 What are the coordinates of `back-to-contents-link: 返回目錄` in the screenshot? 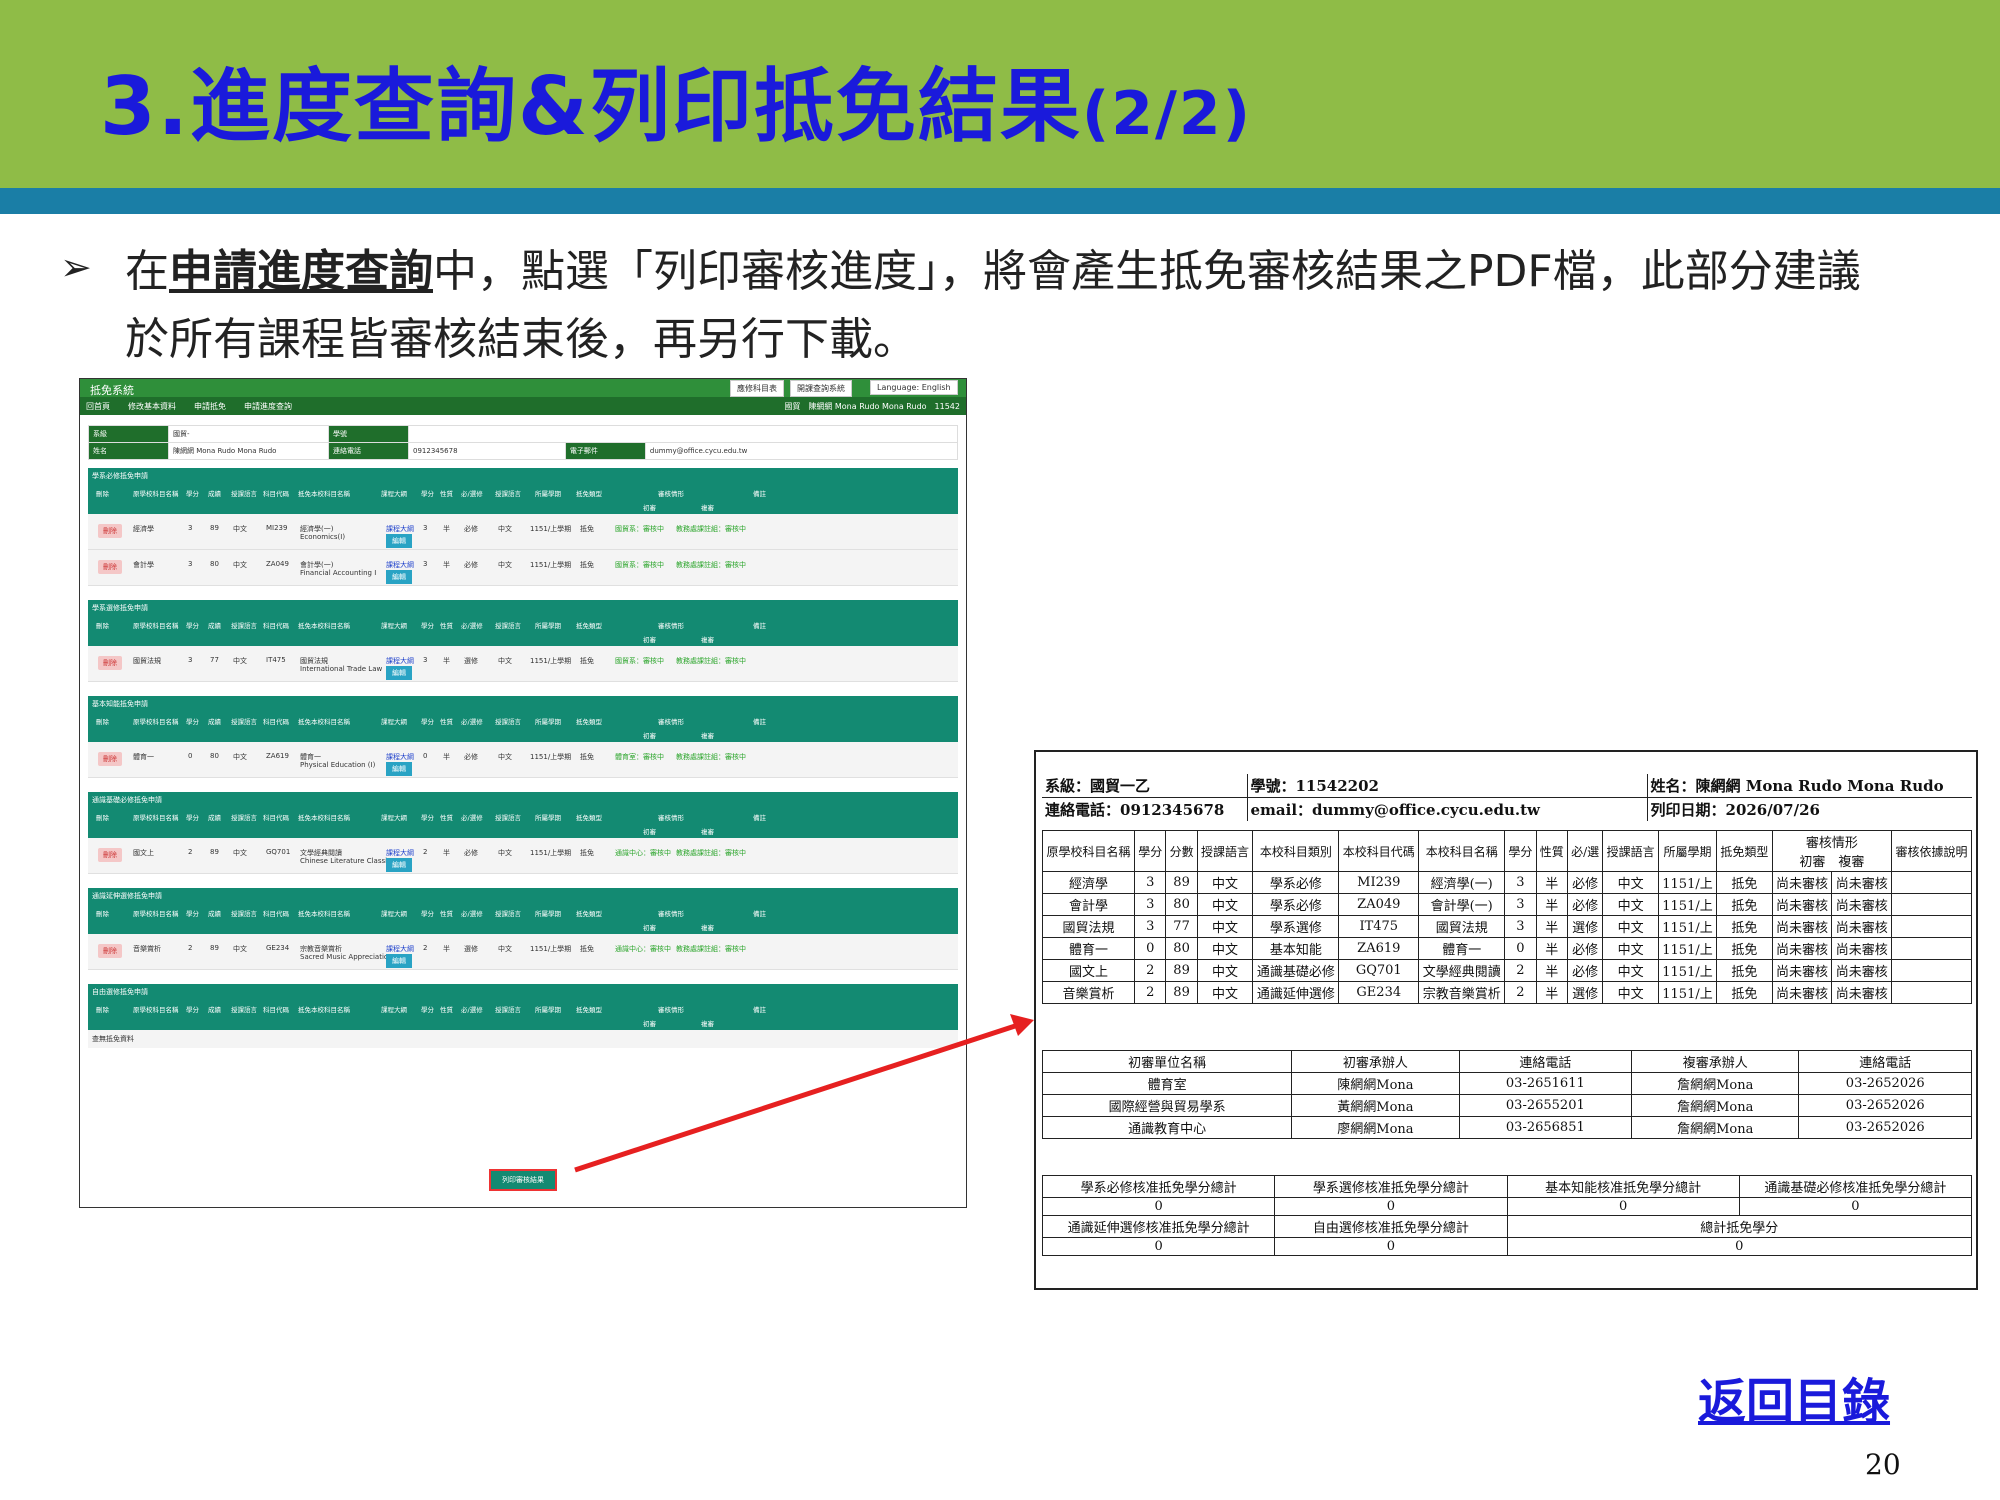 It's located at (1794, 1397).